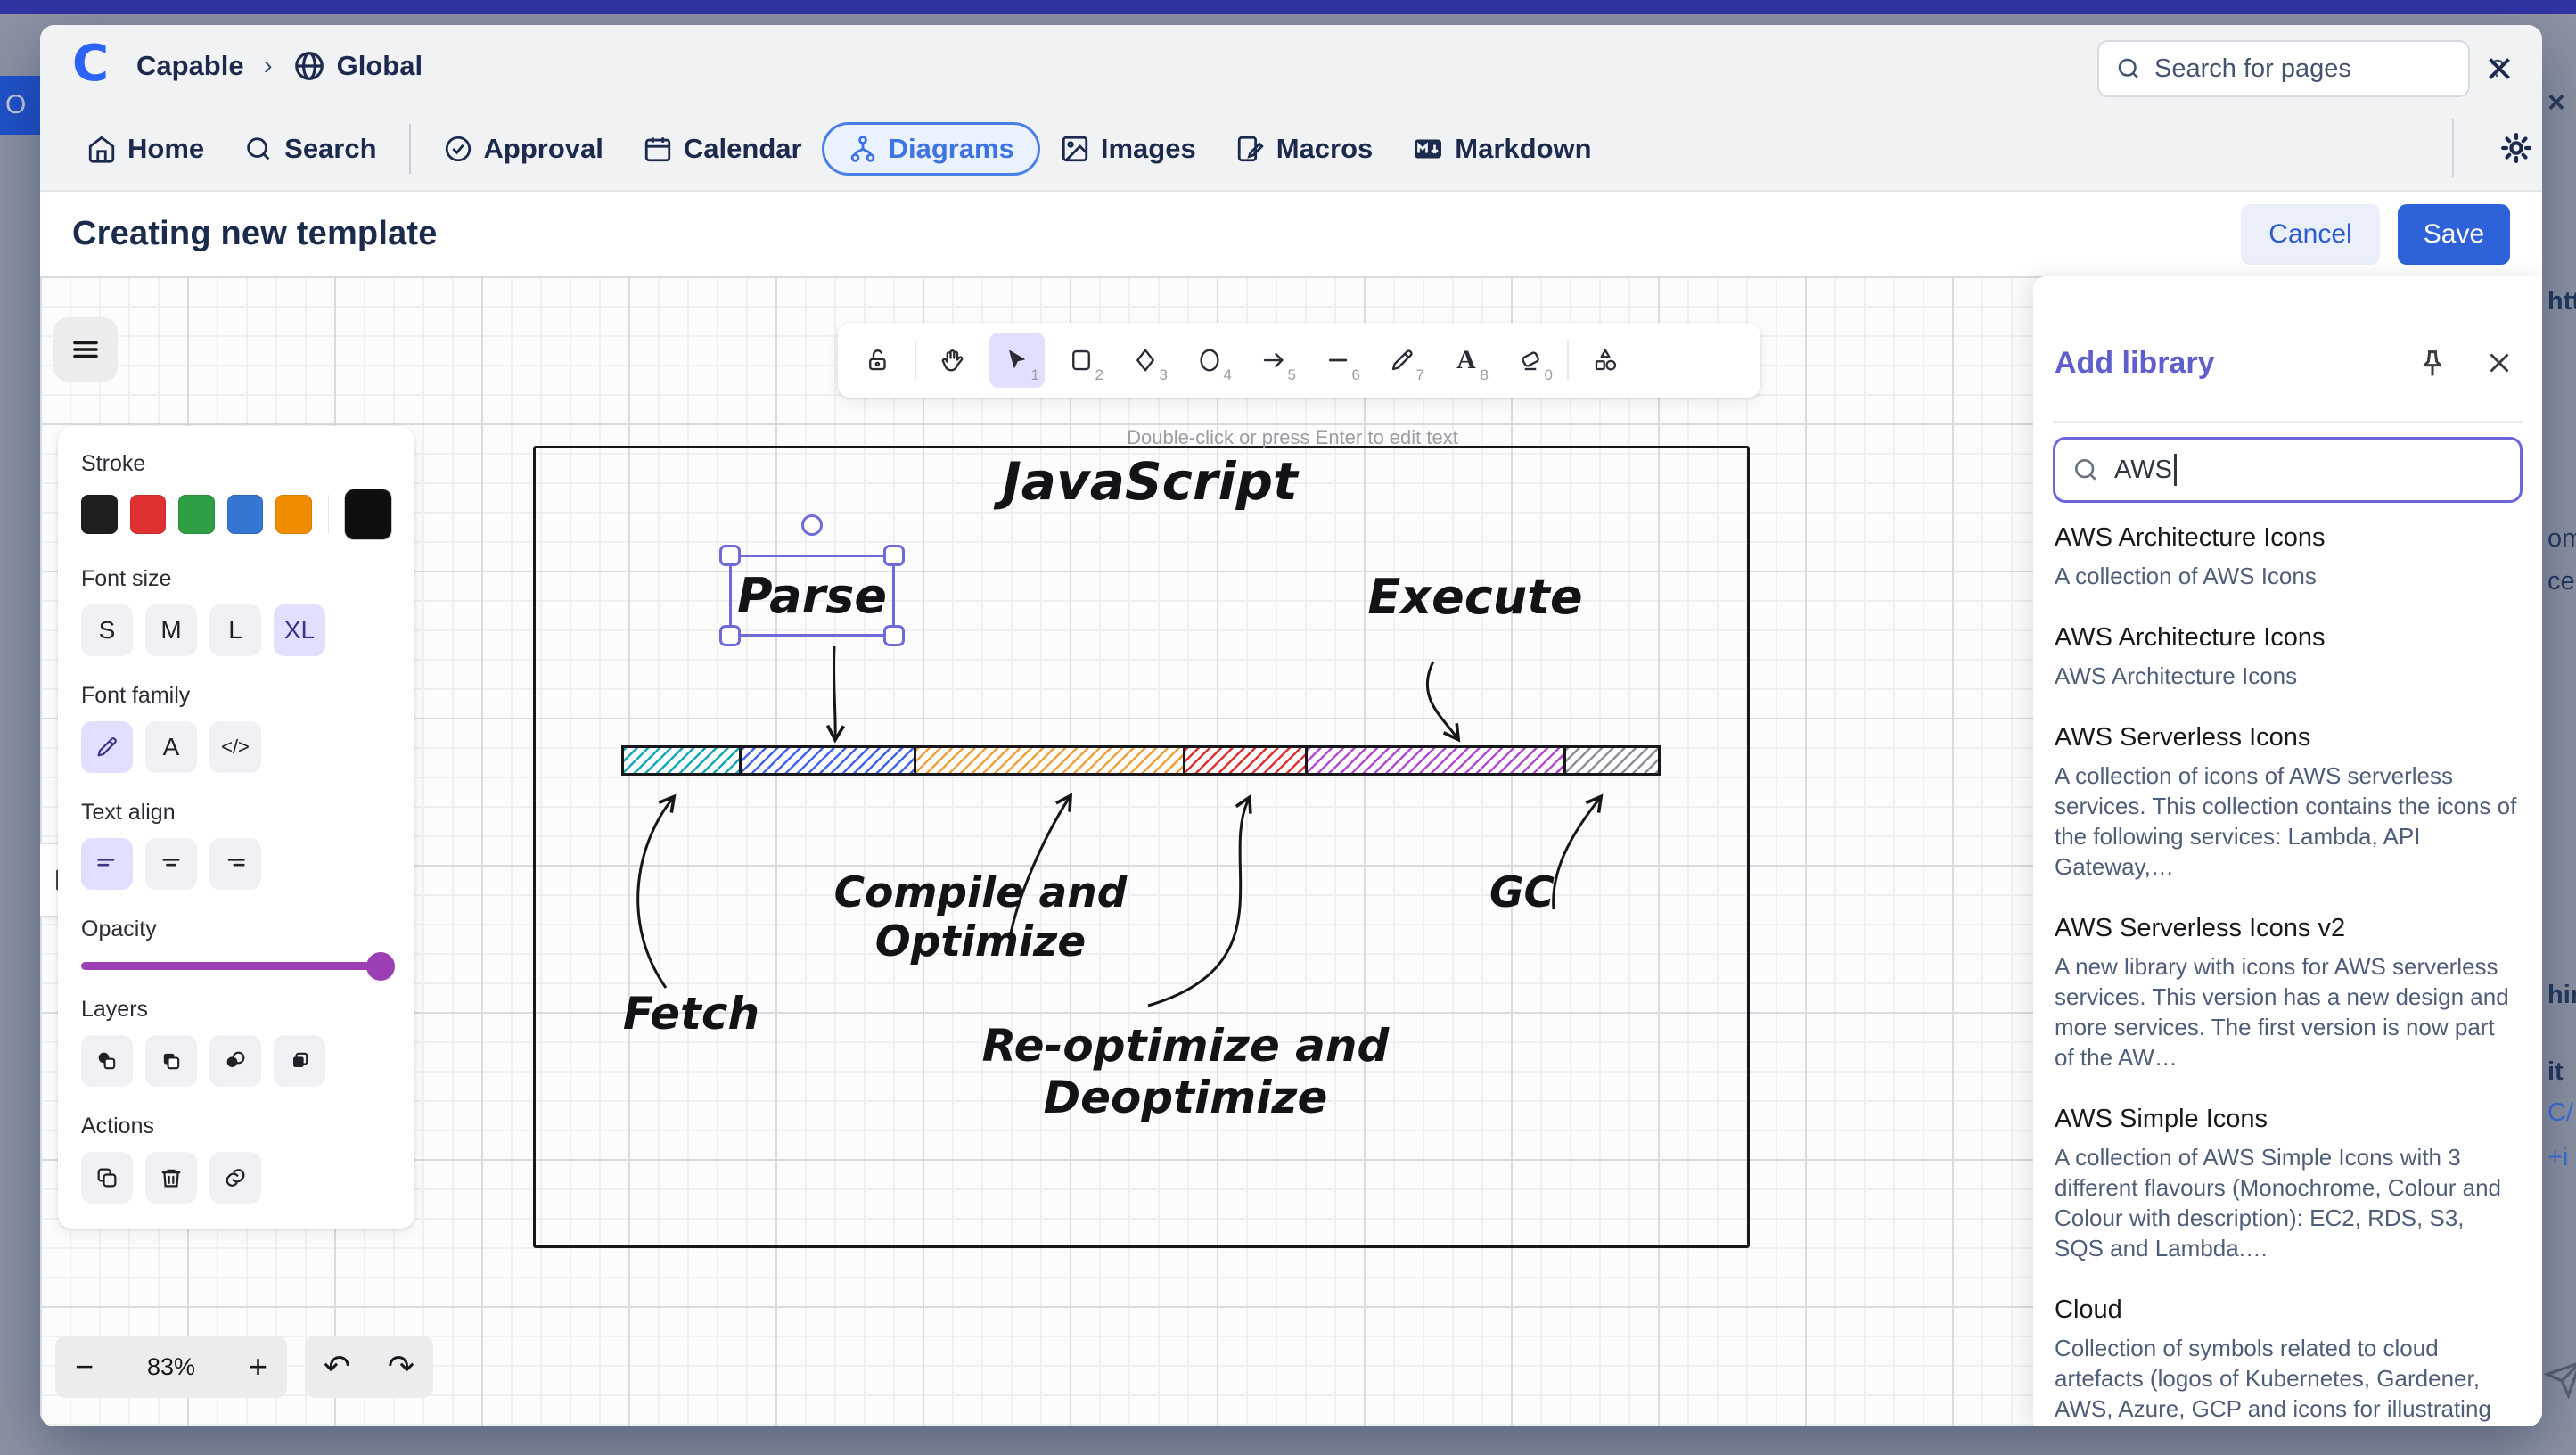 The width and height of the screenshot is (2576, 1455). I want to click on undo-button: ↶, so click(337, 1367).